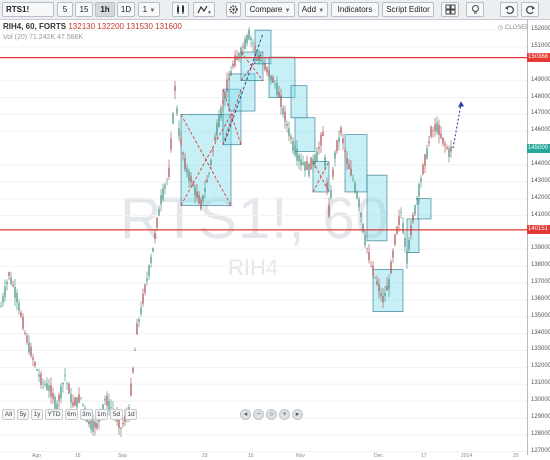 This screenshot has width=550, height=460. I want to click on clock-icon: ◷, so click(501, 28).